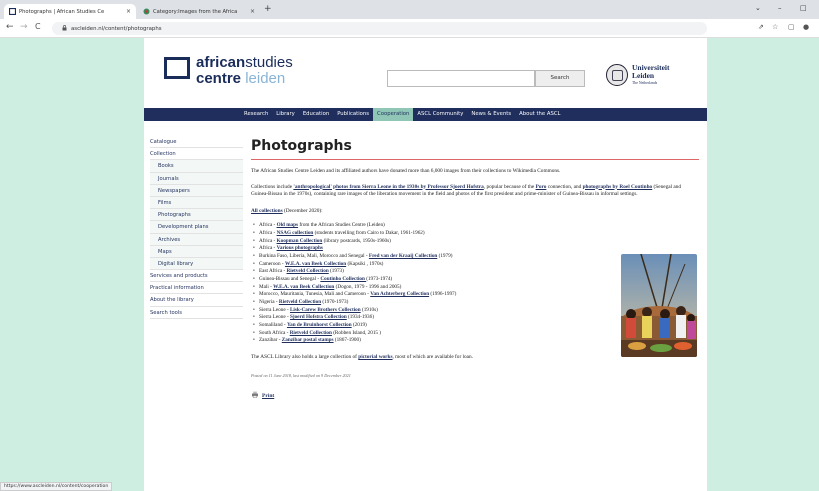 This screenshot has width=819, height=491. Describe the element at coordinates (761, 27) in the screenshot. I see `share-icon: ⇗` at that location.